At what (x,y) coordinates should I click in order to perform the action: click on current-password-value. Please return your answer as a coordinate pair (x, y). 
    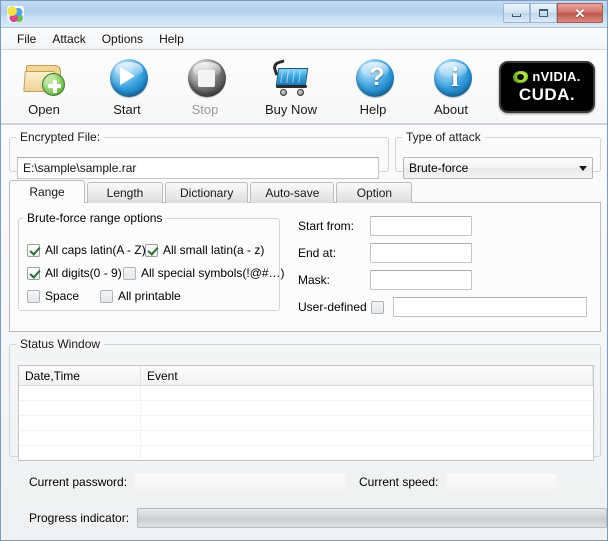
    Looking at the image, I should click on (240, 482).